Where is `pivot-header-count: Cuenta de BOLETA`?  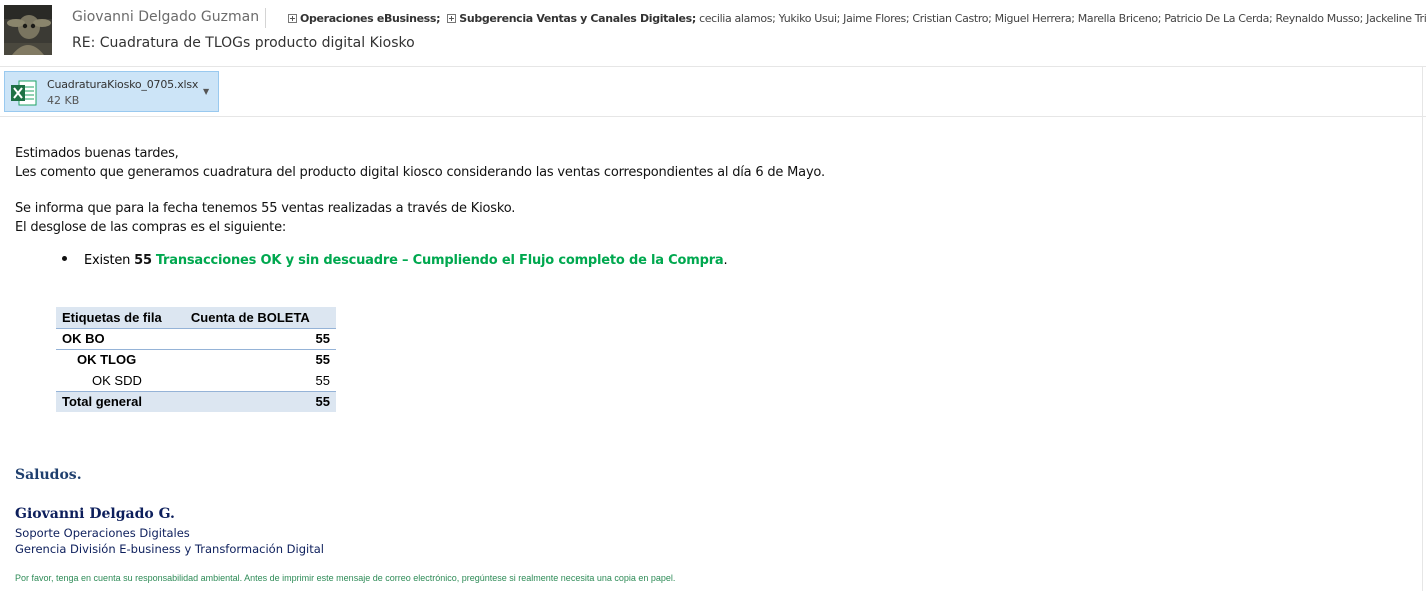 pivot-header-count: Cuenta de BOLETA is located at coordinates (260, 318).